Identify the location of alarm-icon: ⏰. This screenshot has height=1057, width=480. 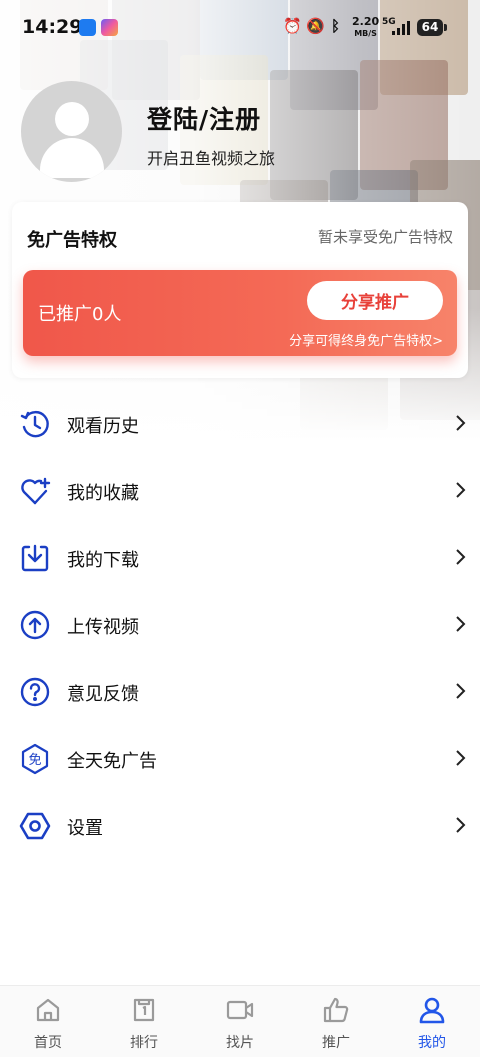
(292, 26).